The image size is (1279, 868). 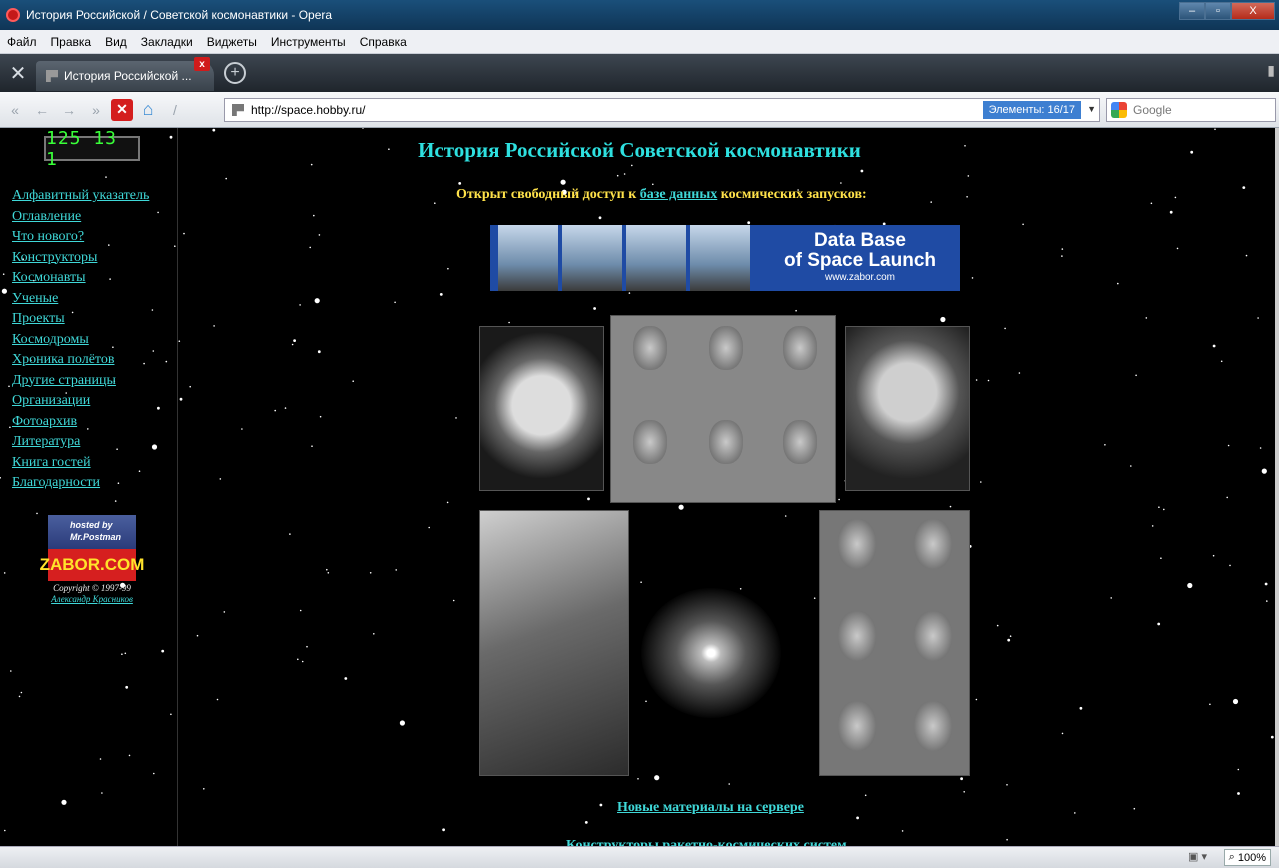 I want to click on new-materials-link: Новые материалы на сервере, so click(x=710, y=808).